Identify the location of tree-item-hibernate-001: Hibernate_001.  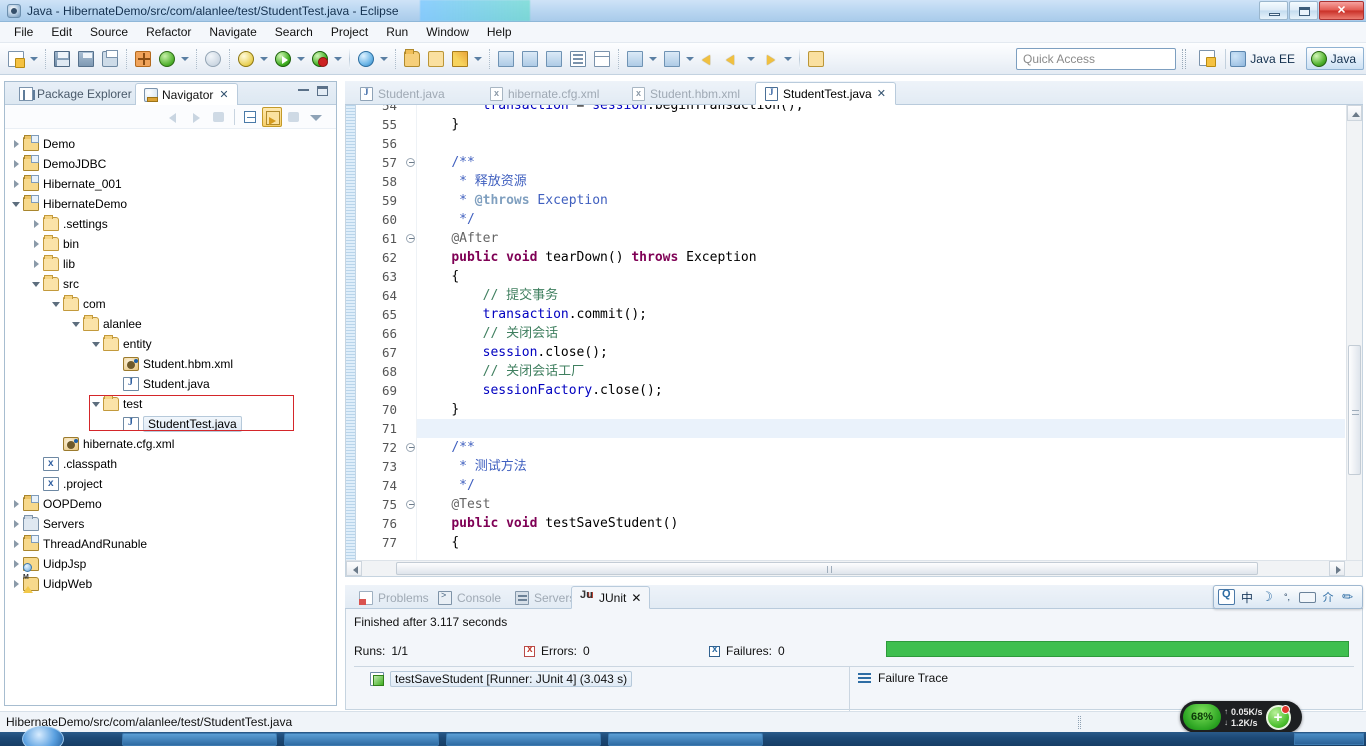
(170, 184).